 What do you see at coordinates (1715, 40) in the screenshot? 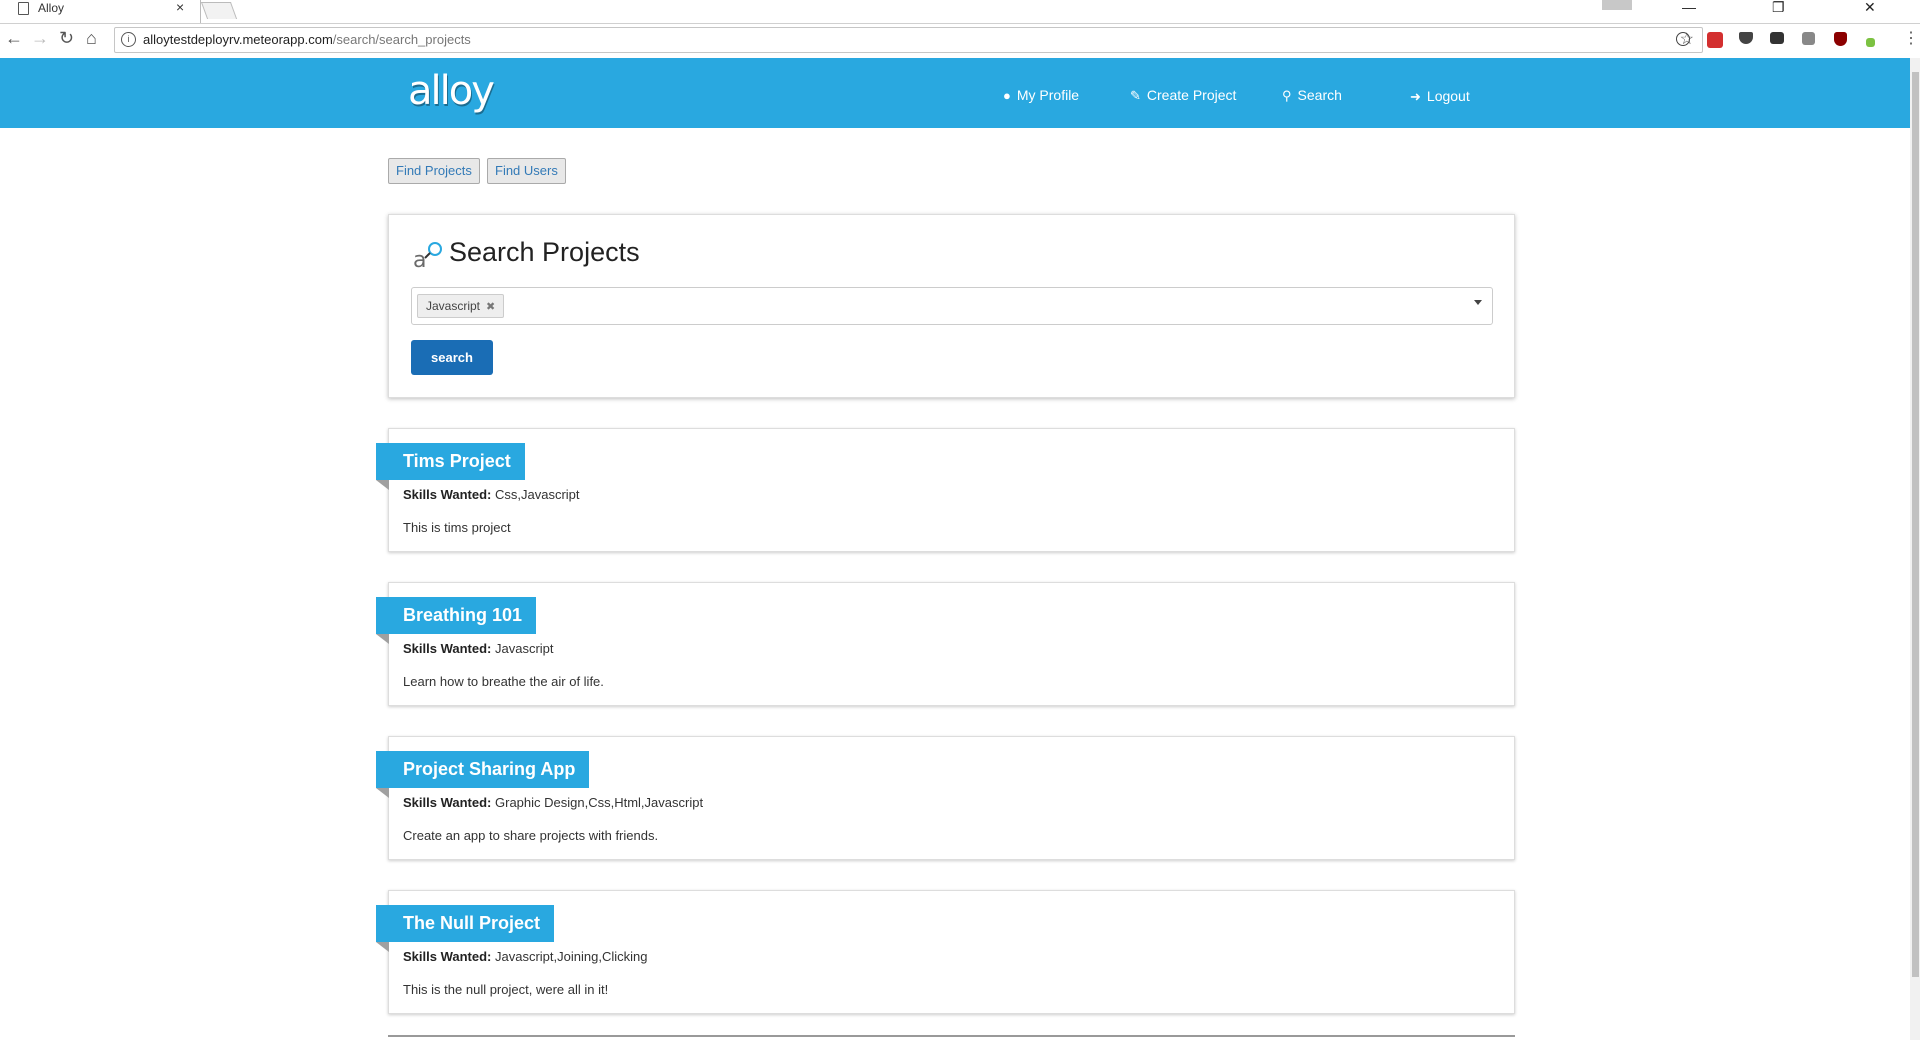
I see `lastpass-extension-icon` at bounding box center [1715, 40].